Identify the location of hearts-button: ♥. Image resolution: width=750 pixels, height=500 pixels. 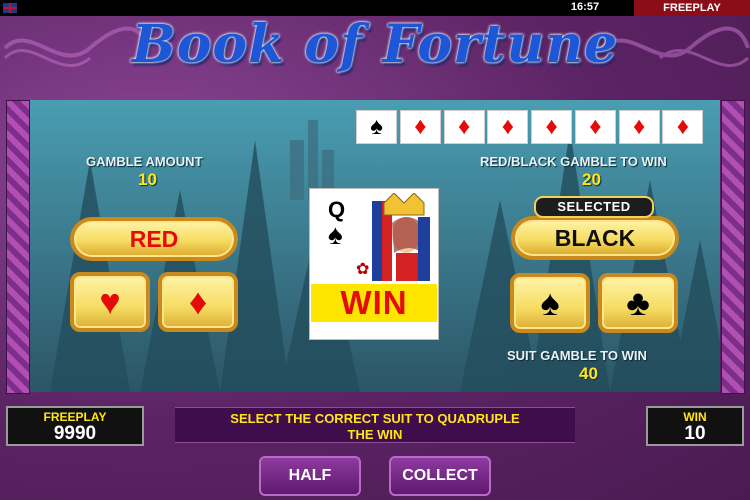
(110, 302).